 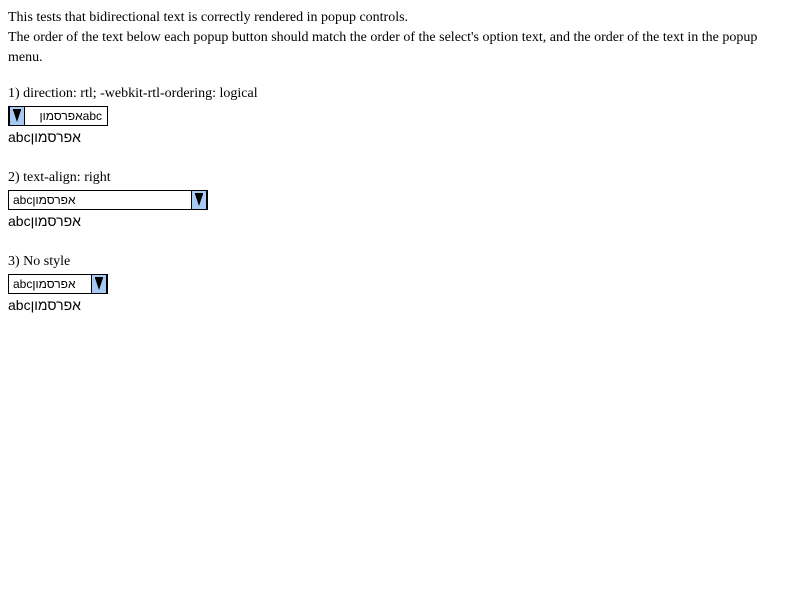 I want to click on case-2-label: 2) text-align: right, so click(x=59, y=177).